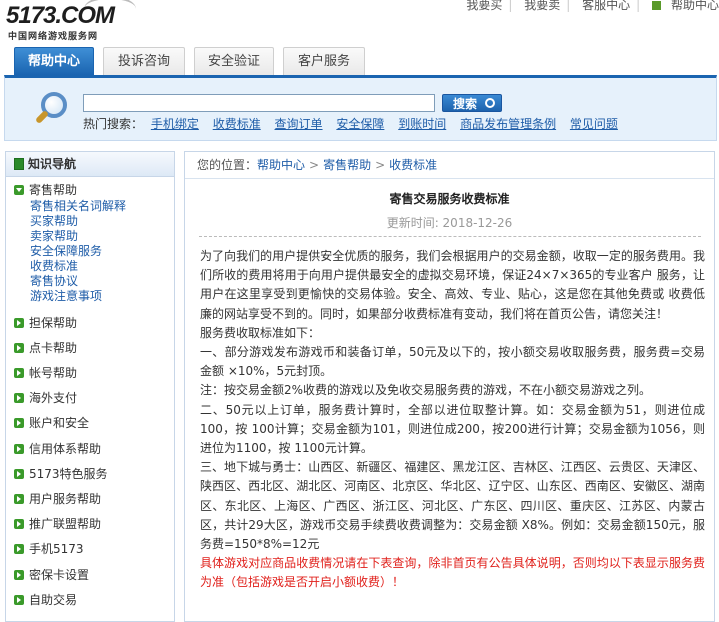 This screenshot has width=719, height=622. I want to click on sub-item-seller-help: 卖家帮助, so click(78, 236).